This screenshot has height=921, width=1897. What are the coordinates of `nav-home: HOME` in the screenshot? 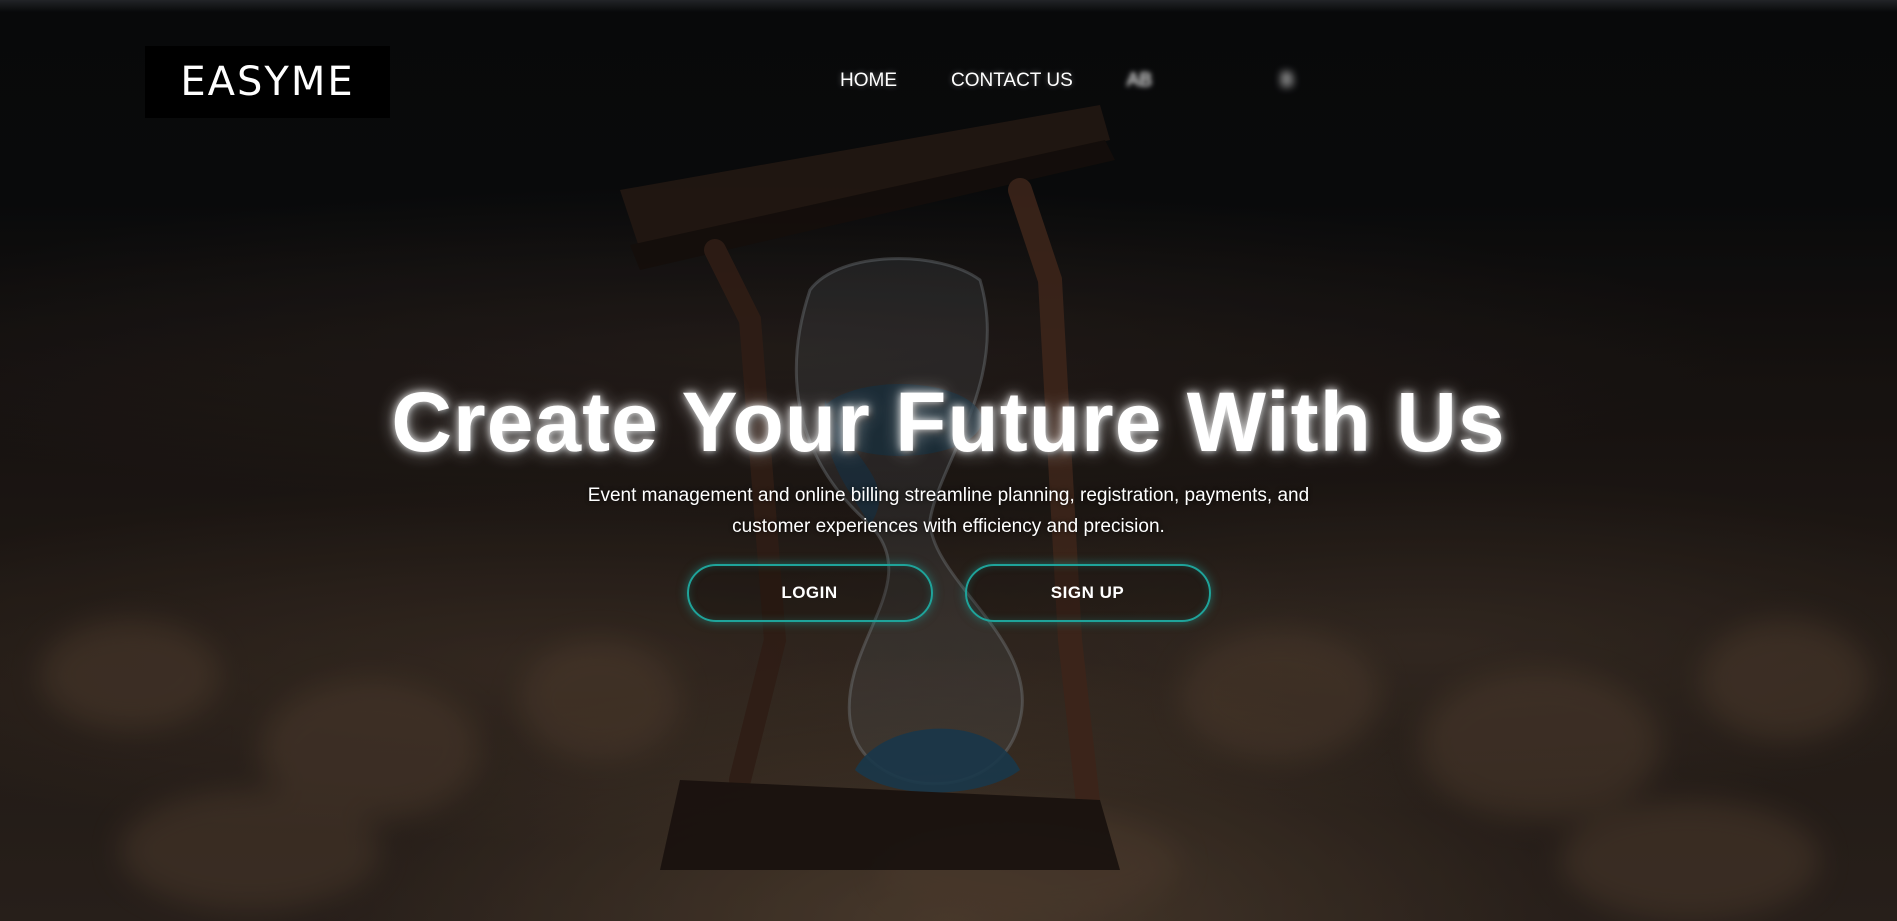 It's located at (868, 81).